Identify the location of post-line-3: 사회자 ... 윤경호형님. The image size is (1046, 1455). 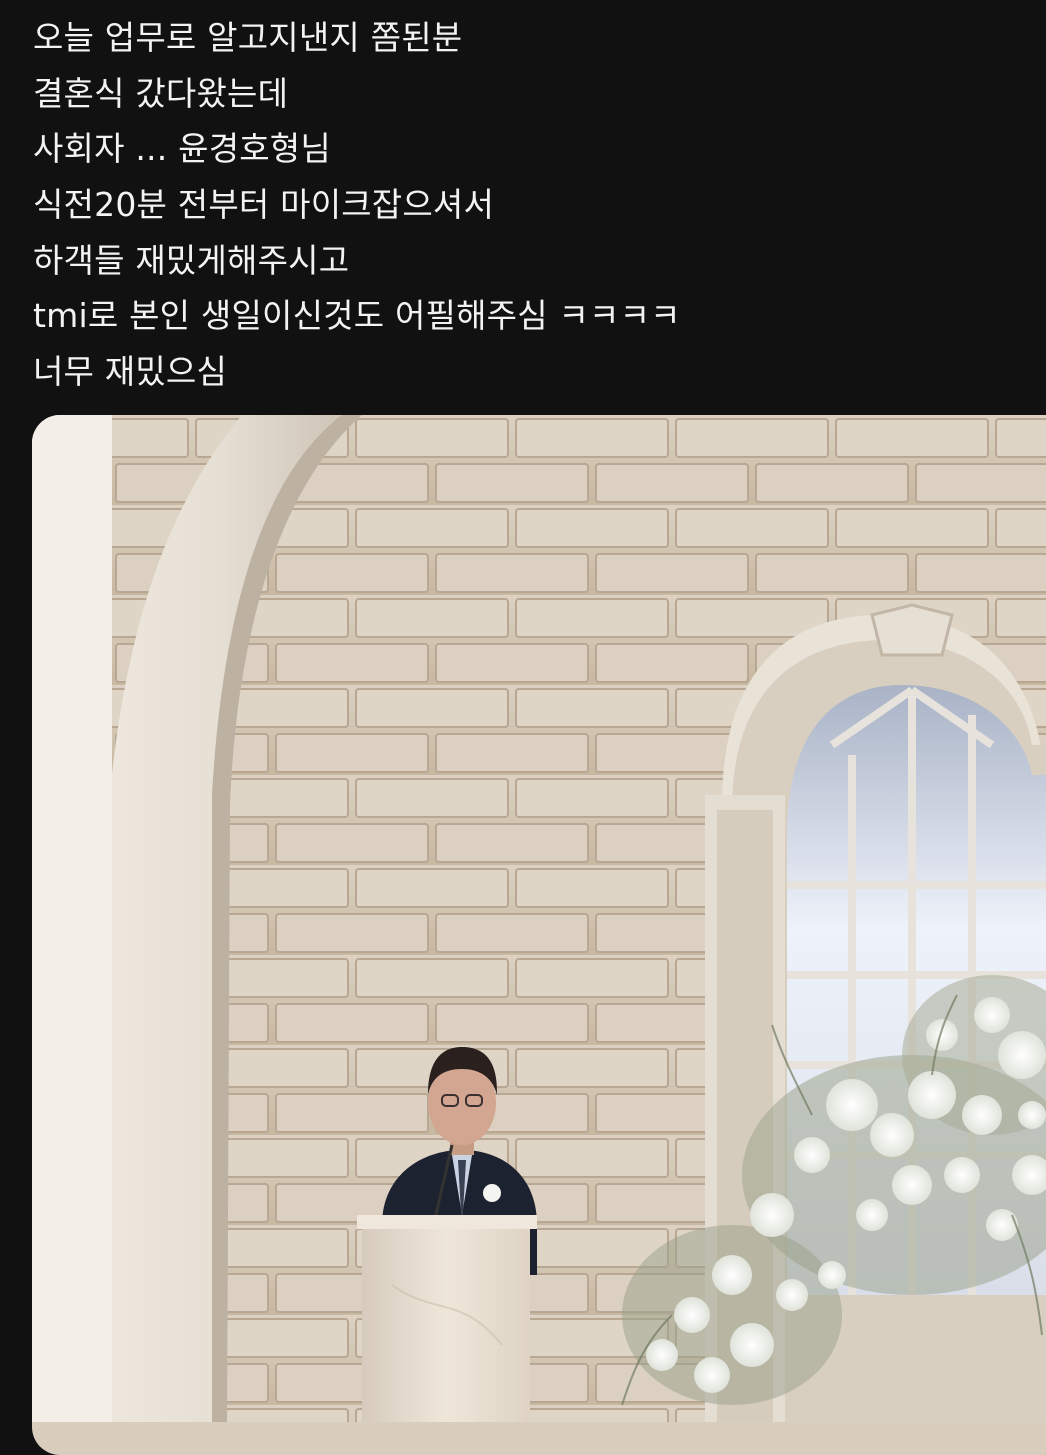
(182, 149).